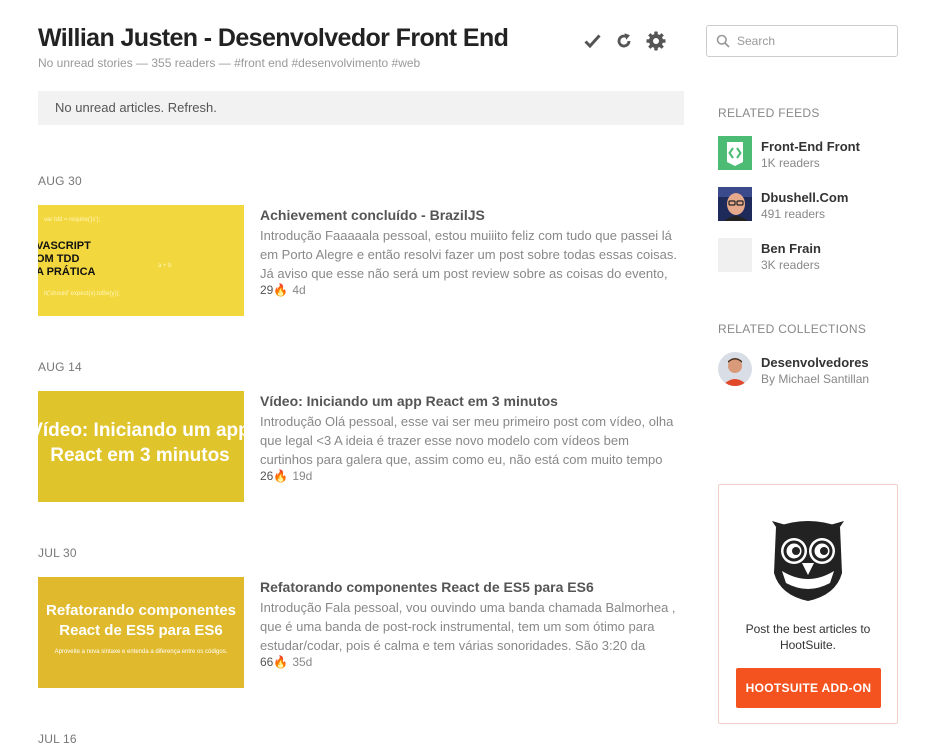 The image size is (942, 756). Describe the element at coordinates (302, 476) in the screenshot. I see `article-age: 19d` at that location.